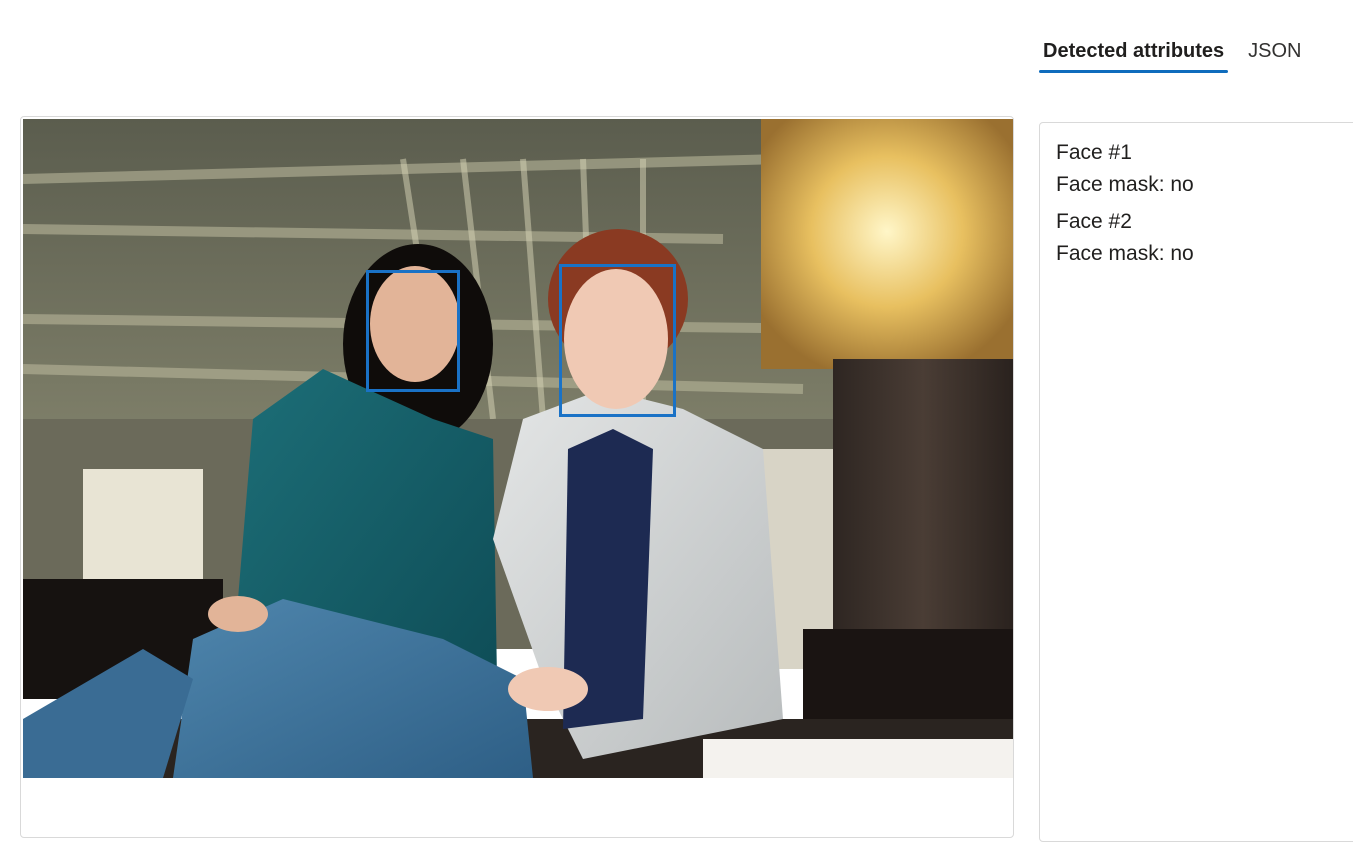 This screenshot has height=842, width=1353. Describe the element at coordinates (1094, 221) in the screenshot. I see `face-title: Face #2` at that location.